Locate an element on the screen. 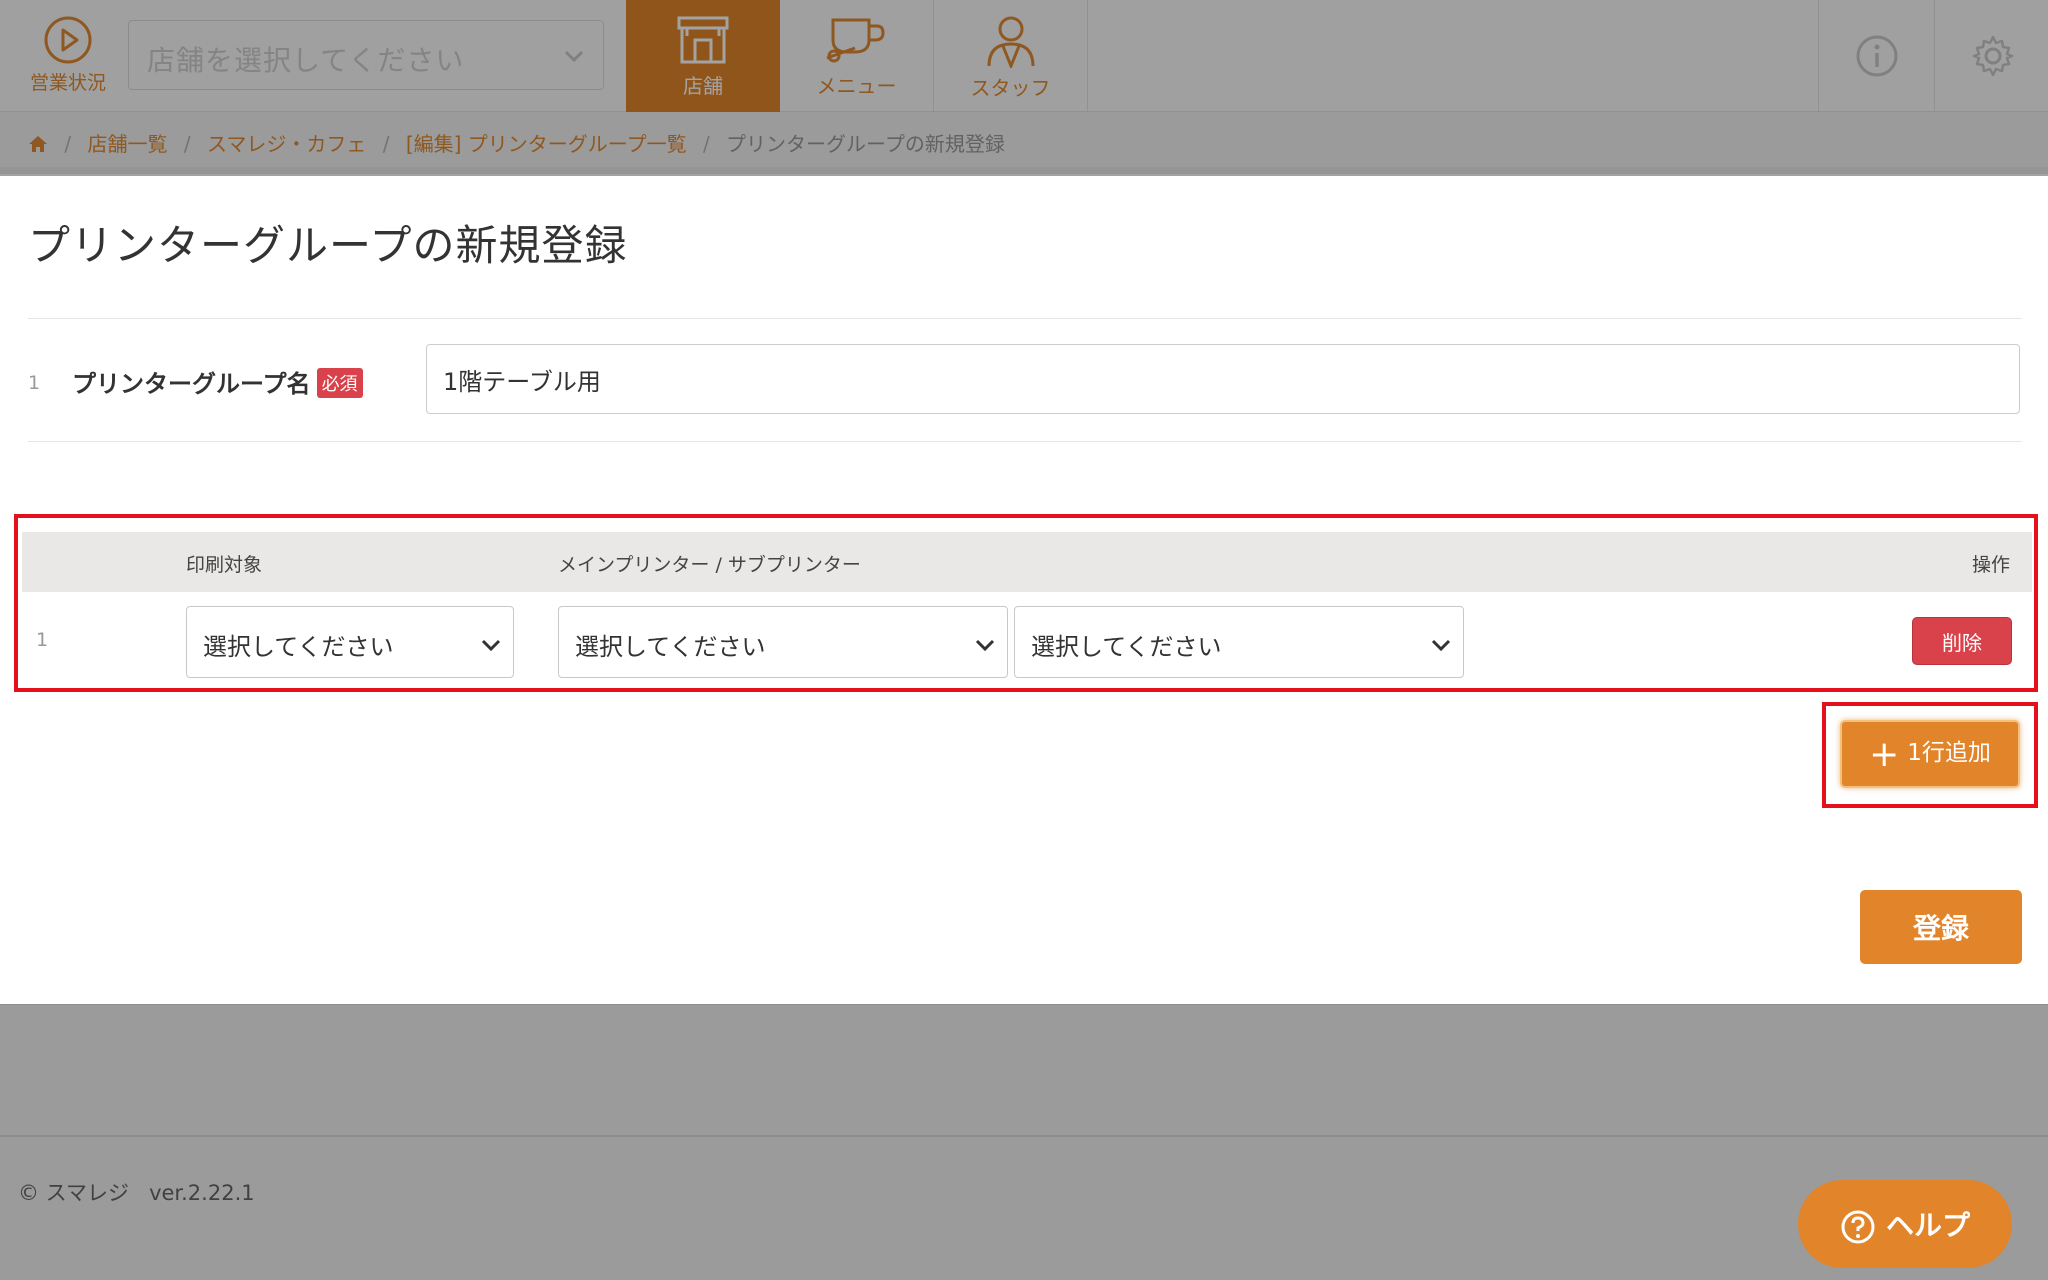 This screenshot has width=2048, height=1280. tab-store-label: 店舗 is located at coordinates (703, 86).